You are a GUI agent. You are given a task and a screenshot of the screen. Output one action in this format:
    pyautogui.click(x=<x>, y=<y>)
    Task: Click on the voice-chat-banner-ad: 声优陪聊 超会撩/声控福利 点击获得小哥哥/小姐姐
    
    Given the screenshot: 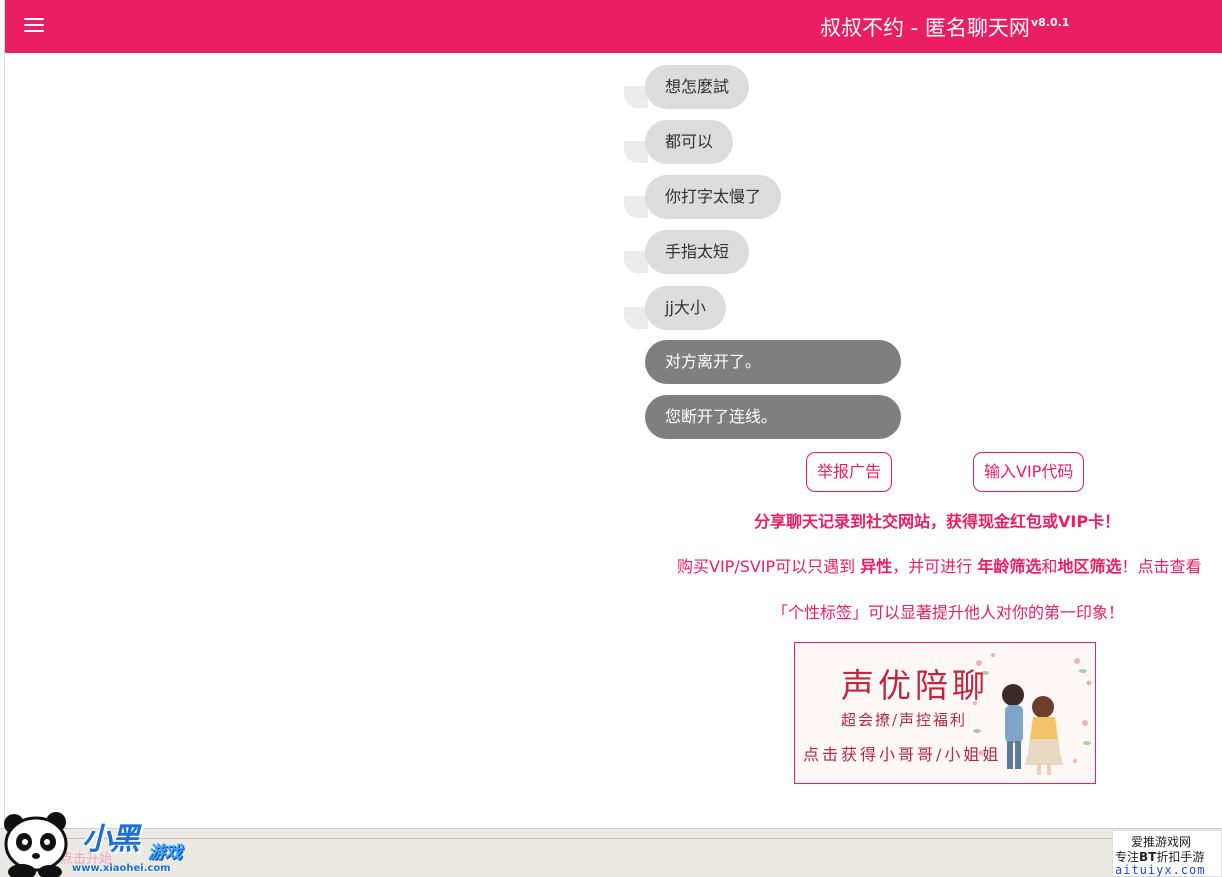 What is the action you would take?
    pyautogui.click(x=945, y=713)
    